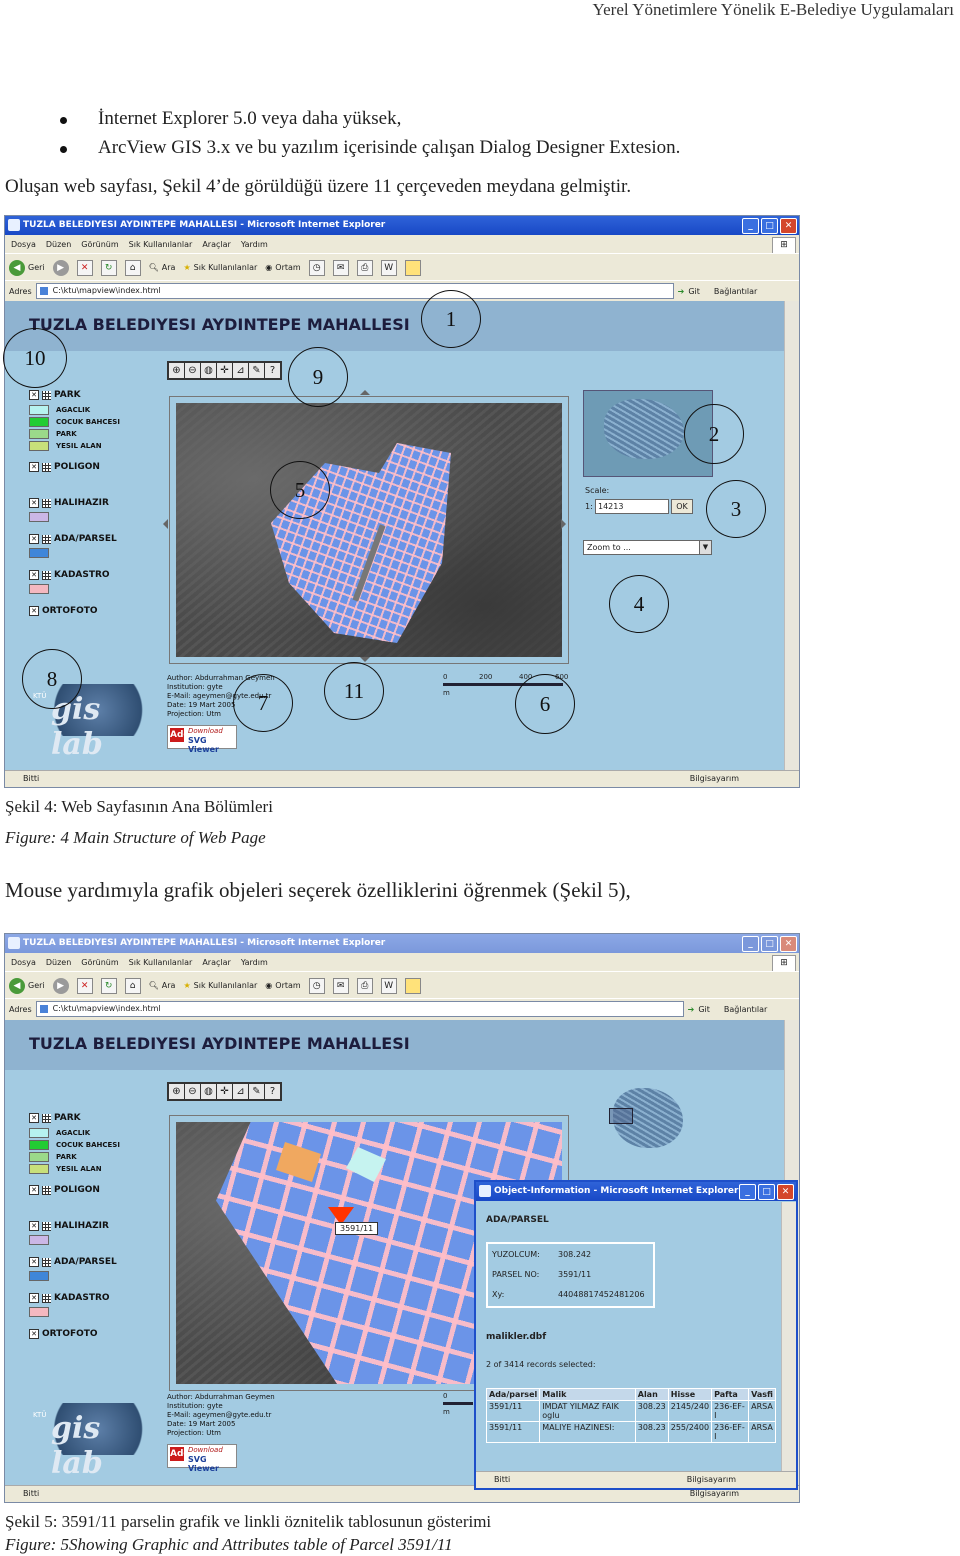  What do you see at coordinates (365, 392) in the screenshot?
I see `pan-north-icon` at bounding box center [365, 392].